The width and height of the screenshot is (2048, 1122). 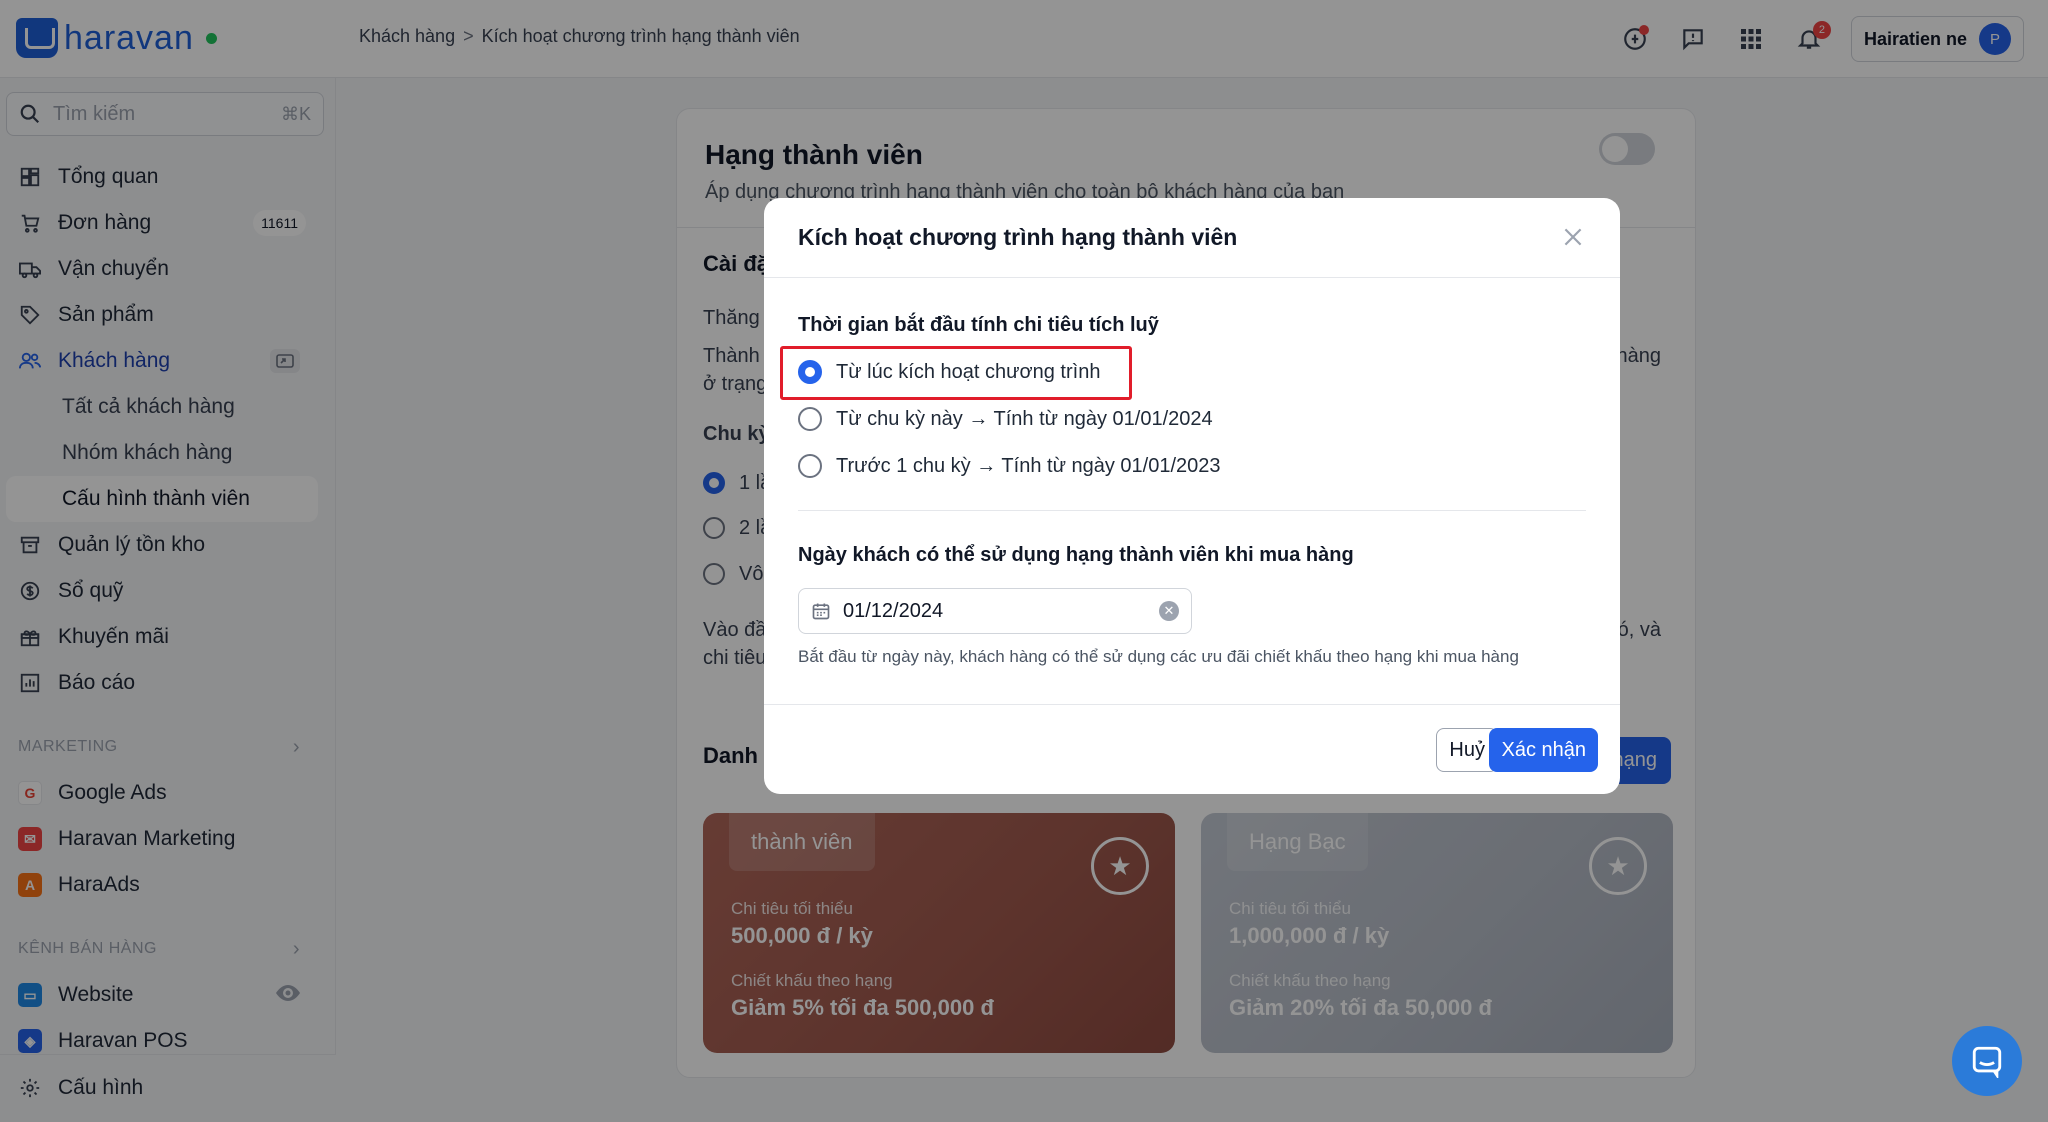 What do you see at coordinates (1028, 465) in the screenshot?
I see `option-label: Trước 1 chu kỳ → Tính từ ngày 01/01/2023` at bounding box center [1028, 465].